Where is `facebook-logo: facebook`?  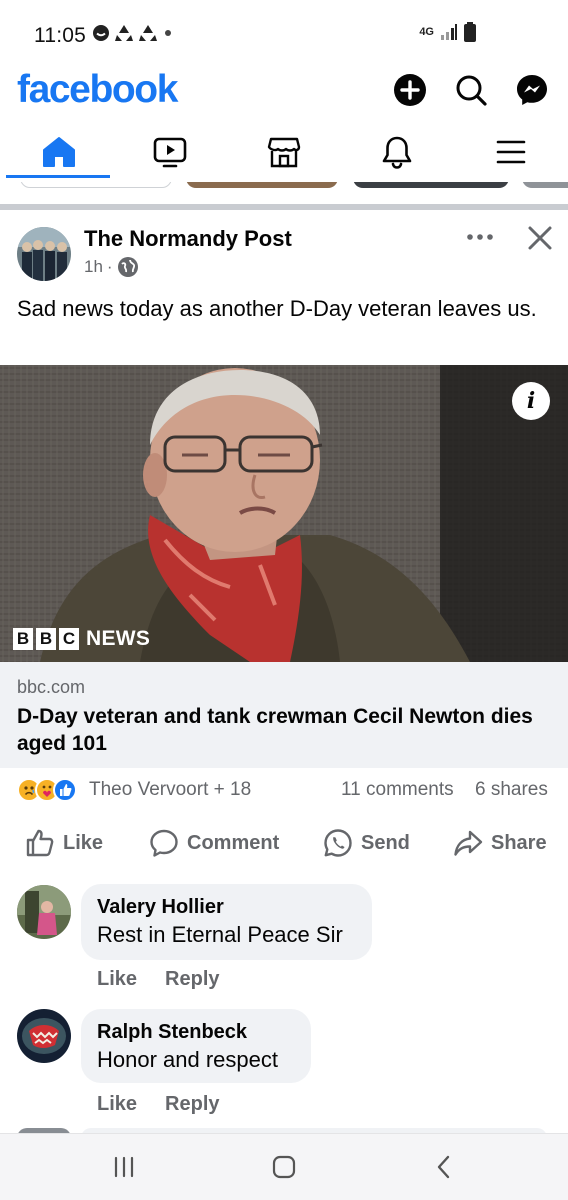 facebook-logo: facebook is located at coordinates (97, 90).